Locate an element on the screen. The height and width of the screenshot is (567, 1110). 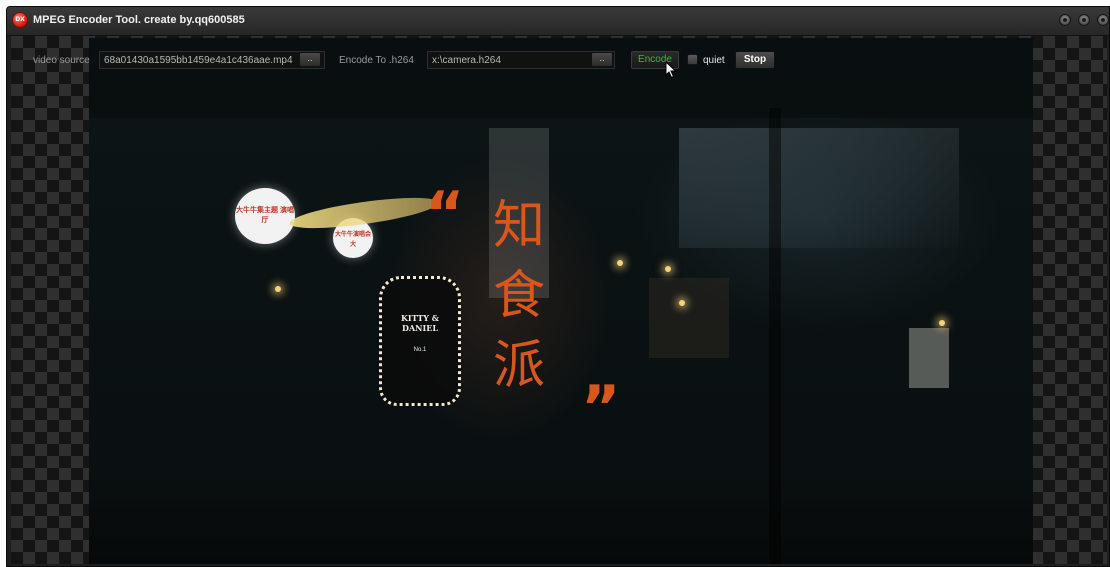
sign-brand: KITTY & DANIEL is located at coordinates (420, 323).